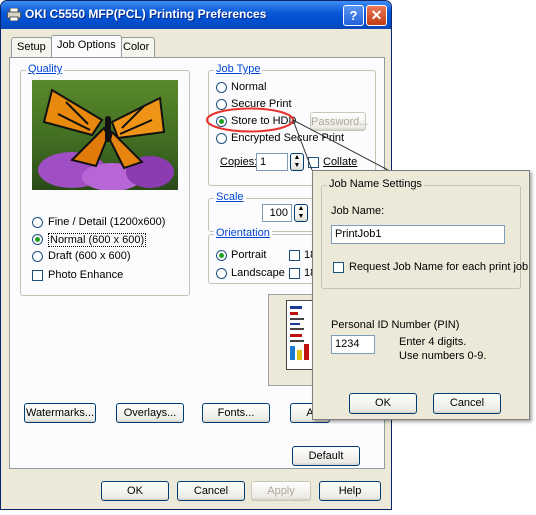 The width and height of the screenshot is (536, 515). I want to click on orientation-group-label: Orientation, so click(243, 233).